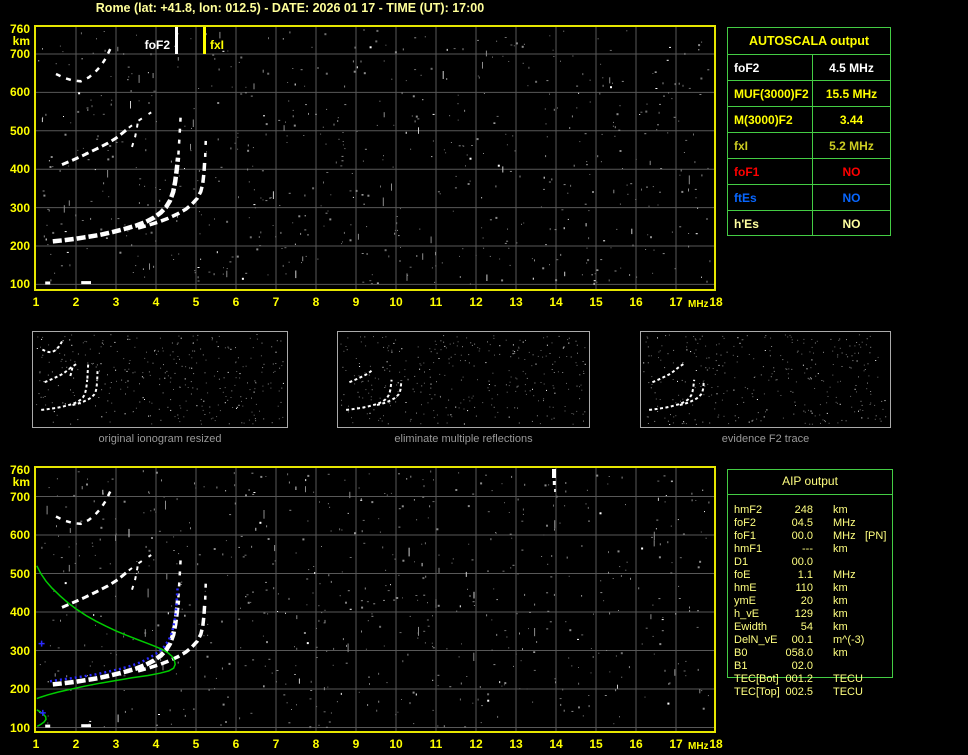 This screenshot has height=755, width=968. Describe the element at coordinates (747, 614) in the screenshot. I see `aip-param: h_vE` at that location.